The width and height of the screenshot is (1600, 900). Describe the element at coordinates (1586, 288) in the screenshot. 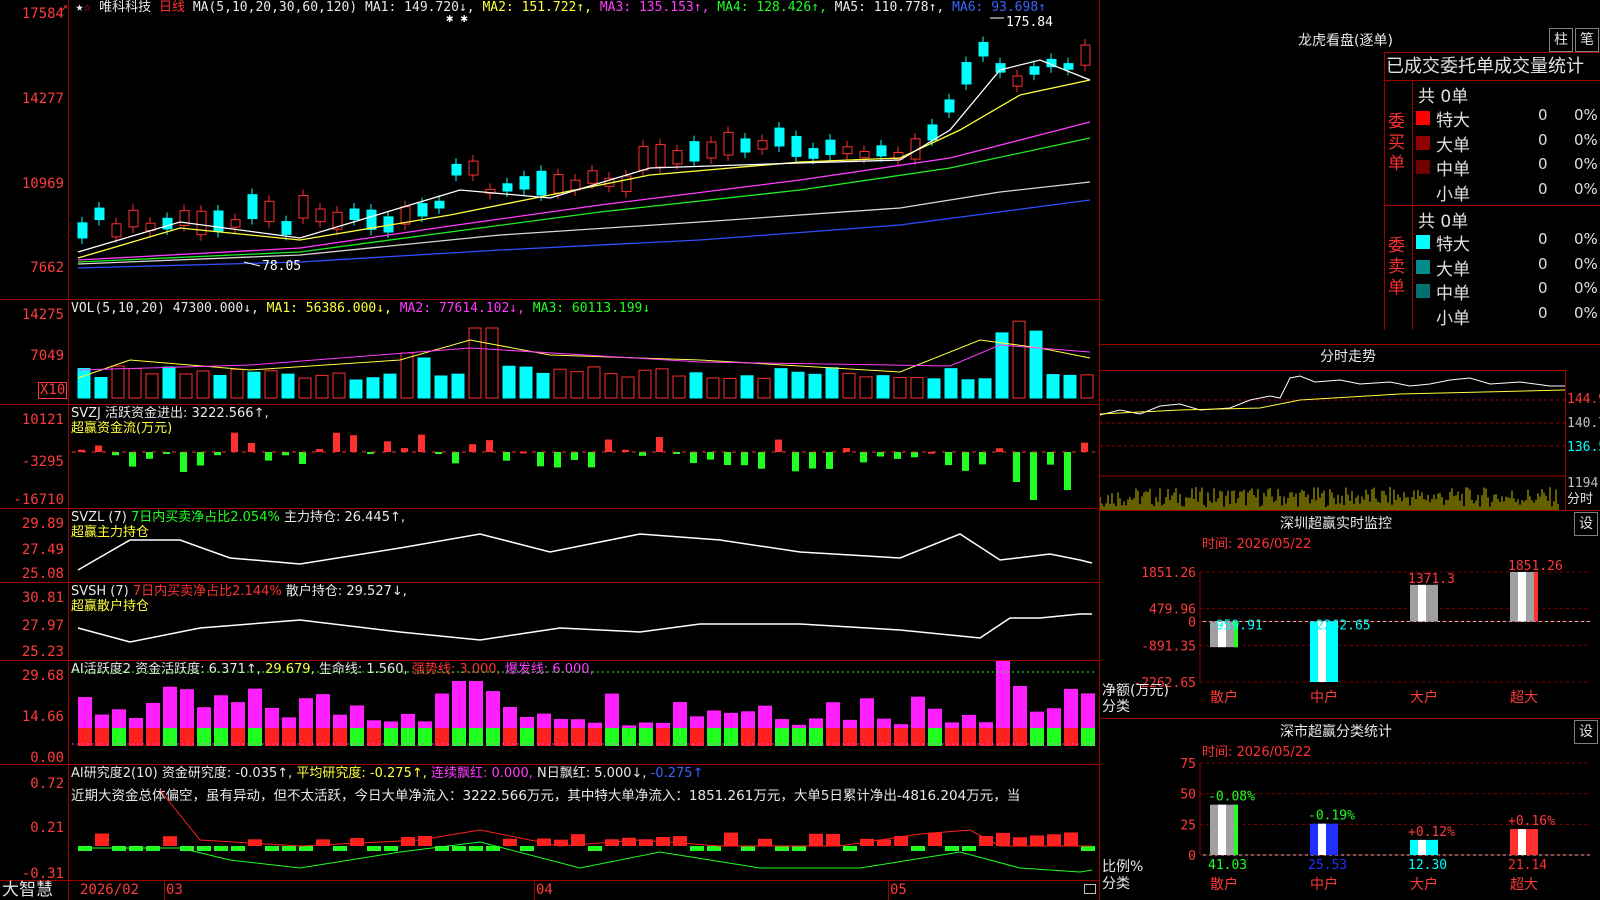

I see `sell-row-percent: 0%` at that location.